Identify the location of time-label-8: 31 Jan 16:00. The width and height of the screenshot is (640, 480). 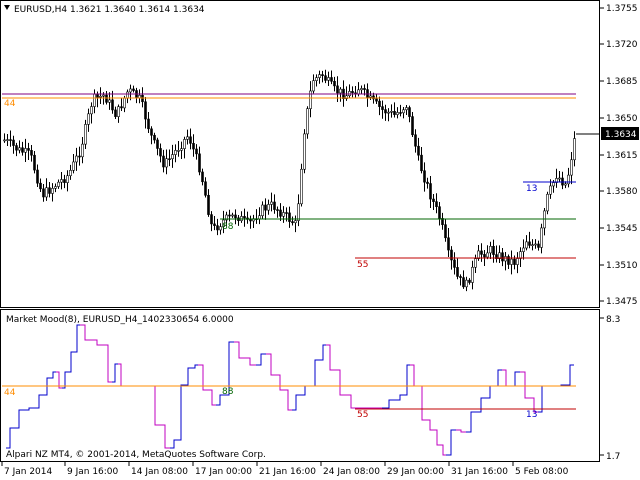
(479, 472).